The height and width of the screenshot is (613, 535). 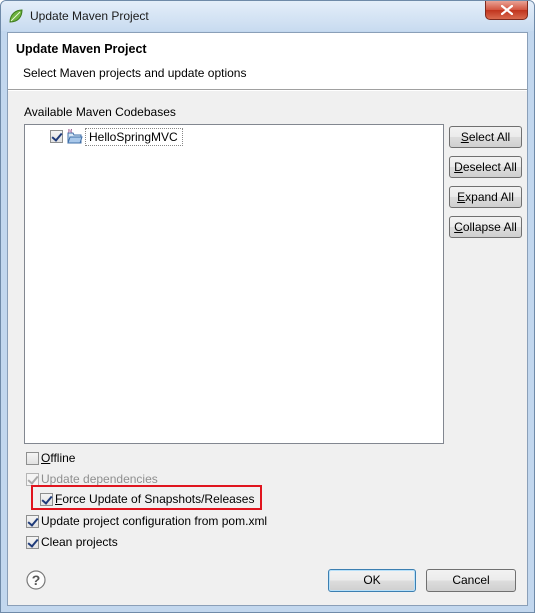 I want to click on force-update-checkbox, so click(x=46, y=499).